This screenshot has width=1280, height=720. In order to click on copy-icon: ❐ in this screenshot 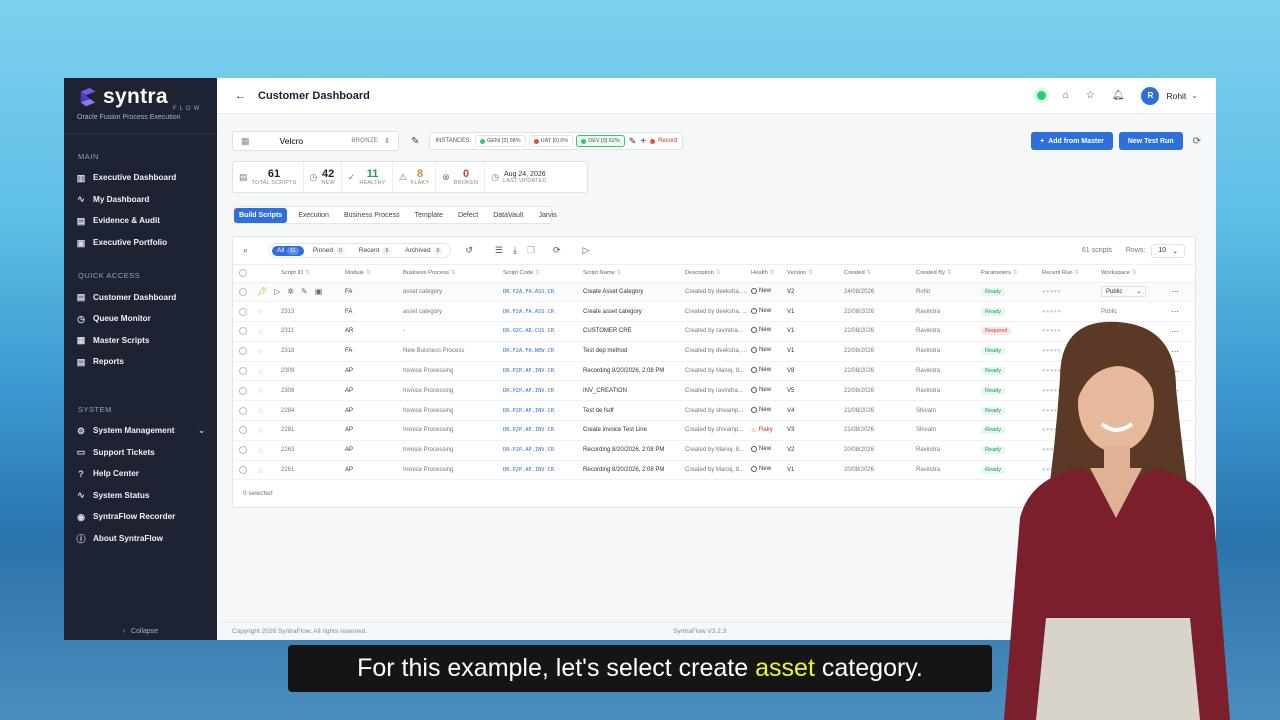, I will do `click(531, 250)`.